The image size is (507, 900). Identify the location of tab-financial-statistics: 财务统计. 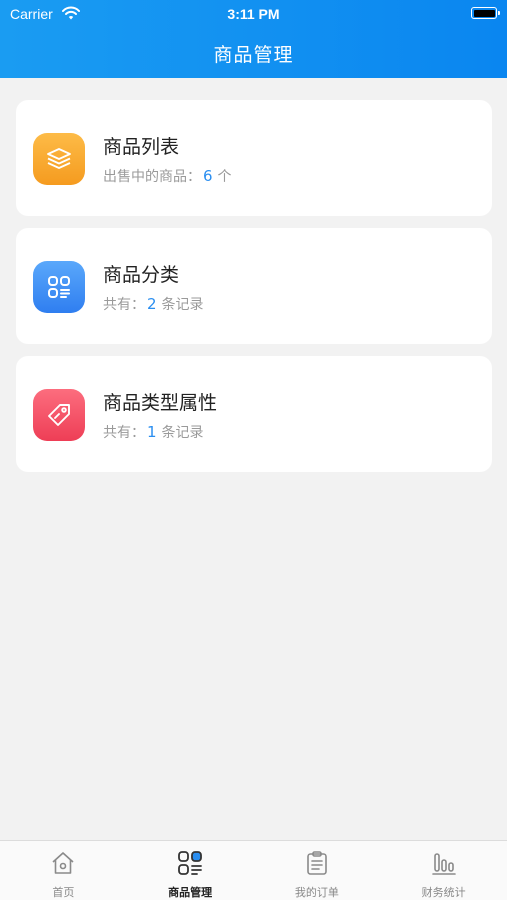
(443, 870).